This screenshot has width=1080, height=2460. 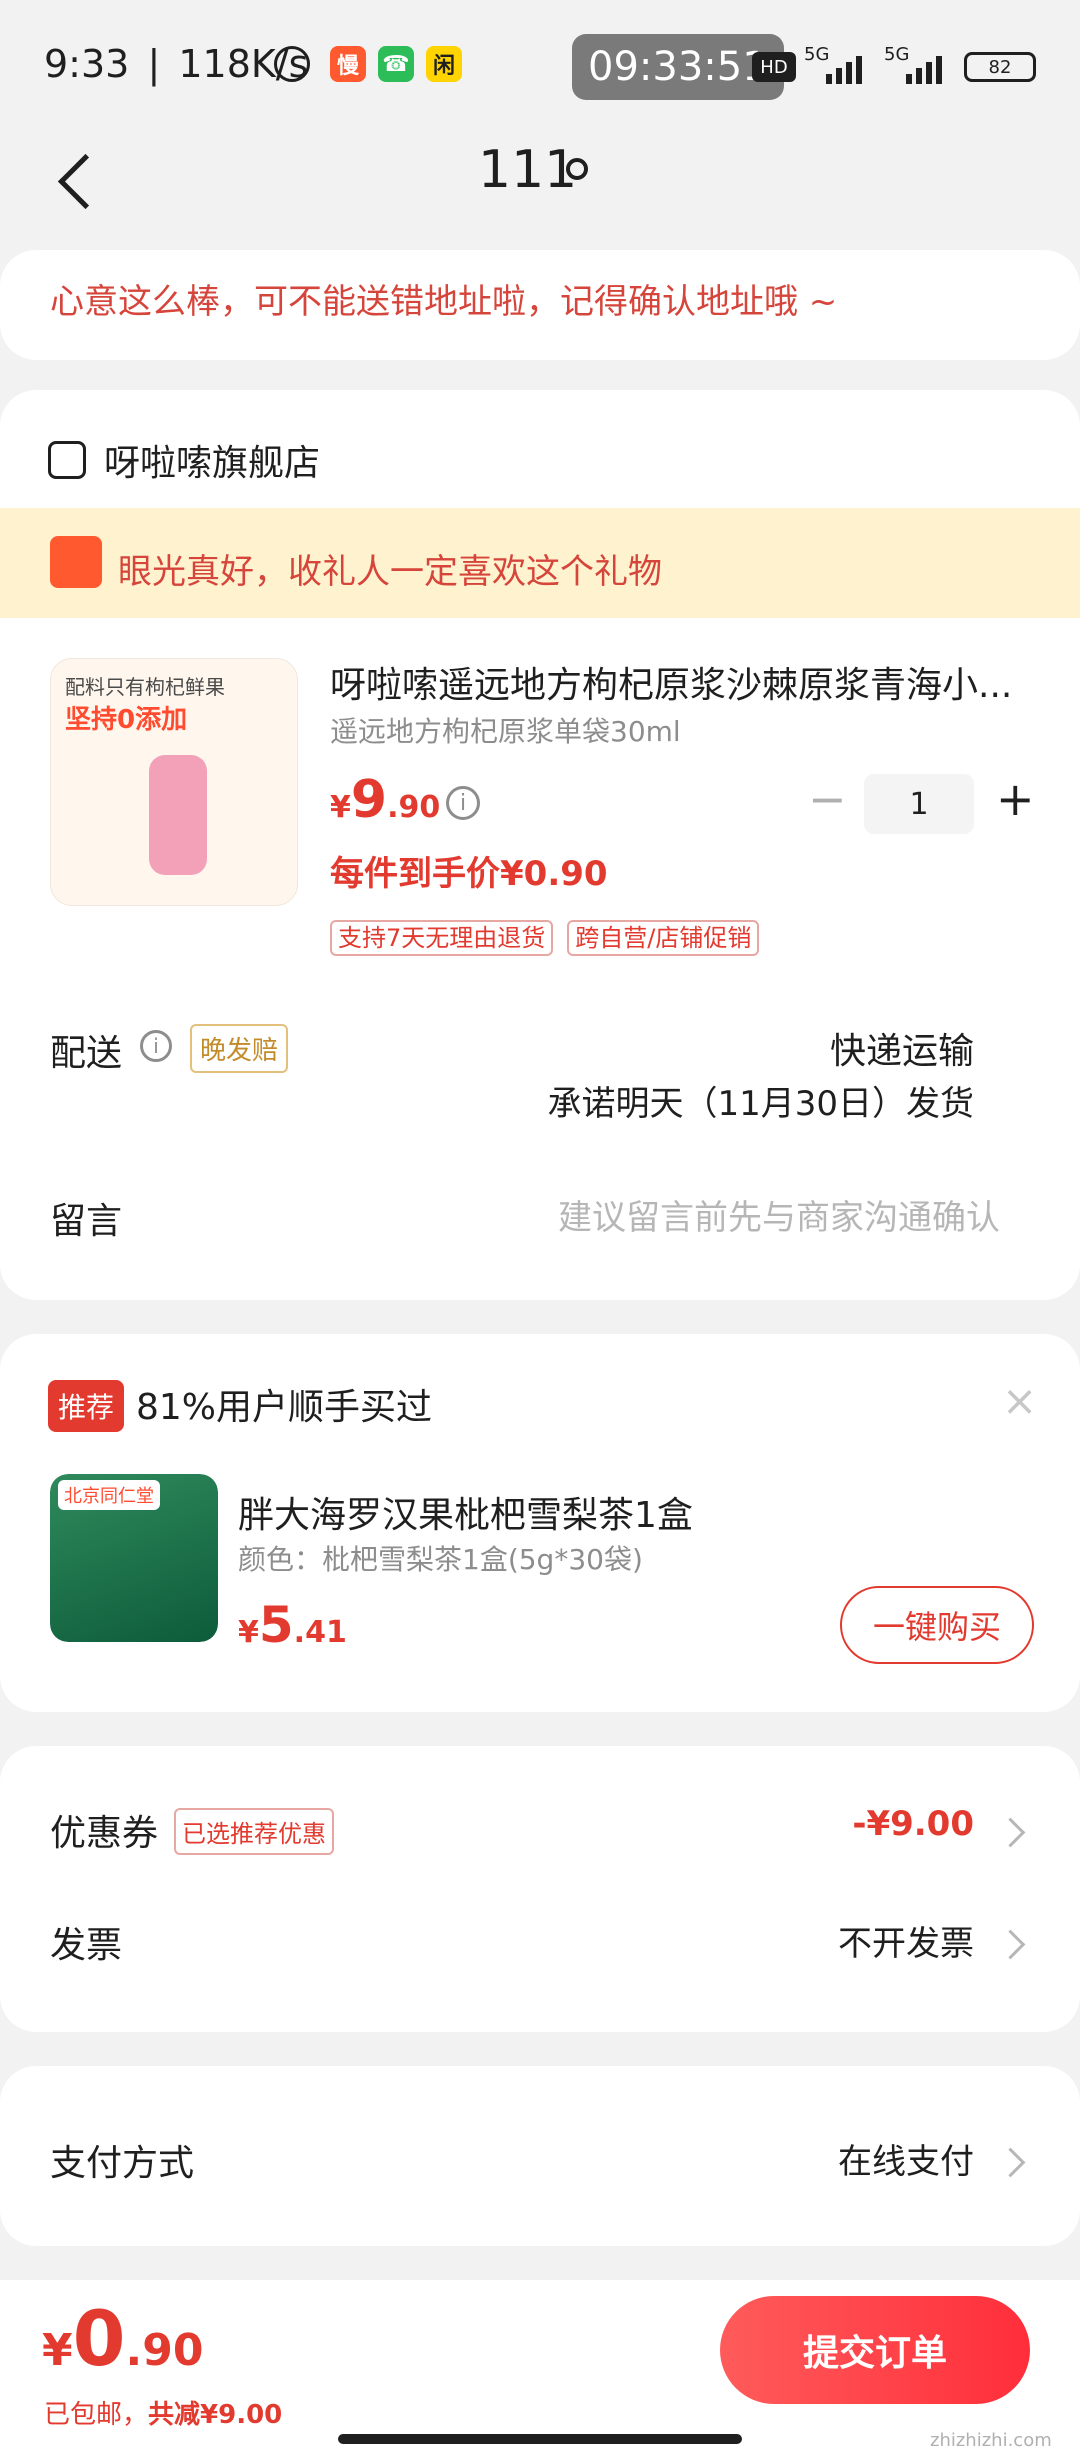 What do you see at coordinates (906, 2158) in the screenshot?
I see `payment-value: 在线支付` at bounding box center [906, 2158].